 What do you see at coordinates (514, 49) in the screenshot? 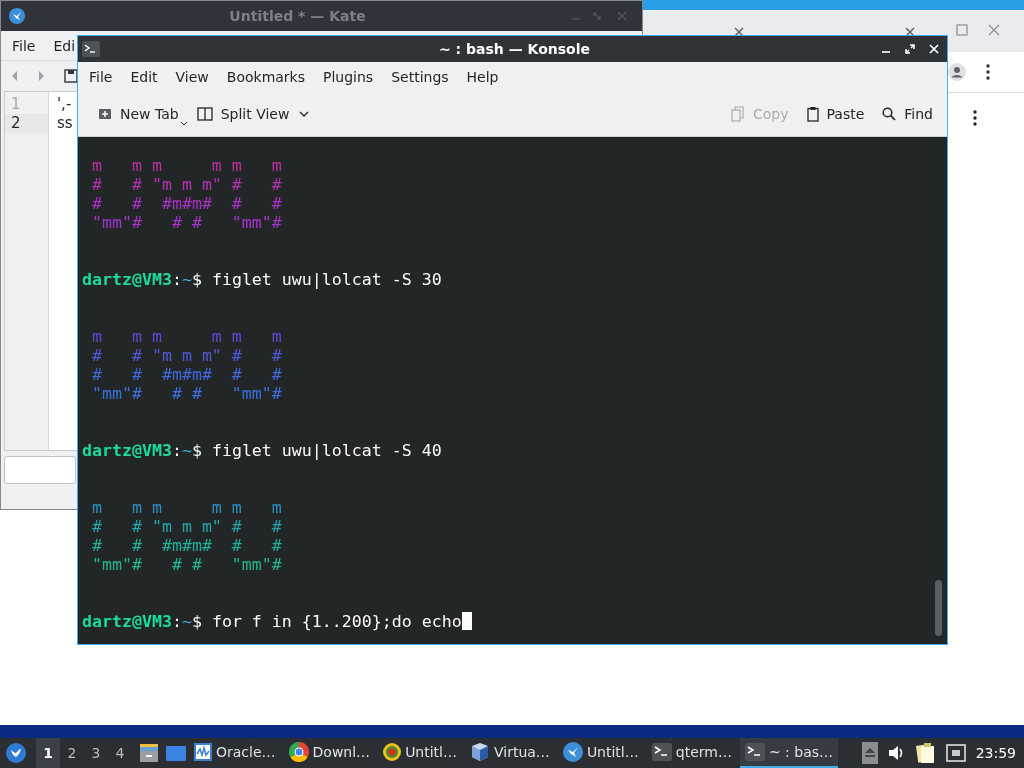
I see `window-title: ~ : bash — Konsole` at bounding box center [514, 49].